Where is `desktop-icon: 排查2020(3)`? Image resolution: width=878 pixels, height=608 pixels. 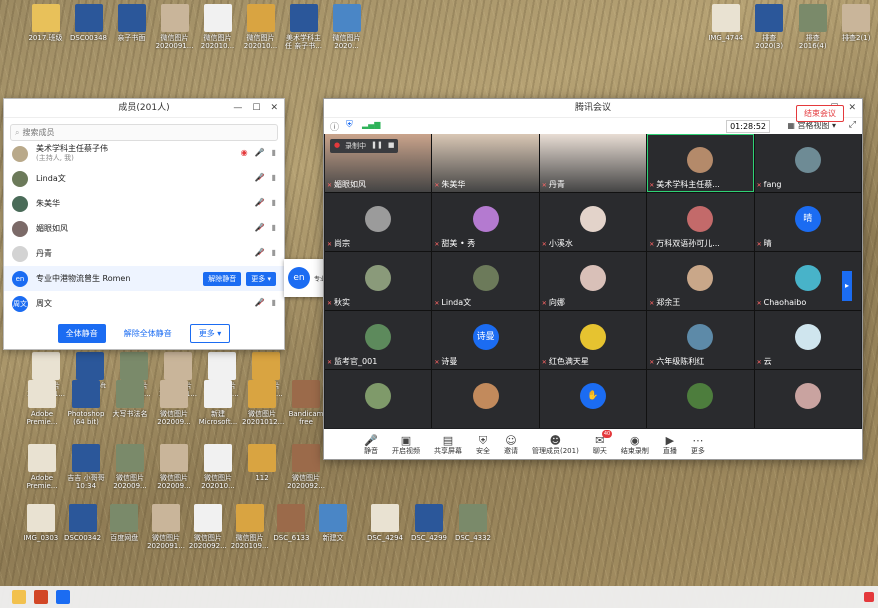
desktop-icon: 排查2020(3) is located at coordinates (770, 27).